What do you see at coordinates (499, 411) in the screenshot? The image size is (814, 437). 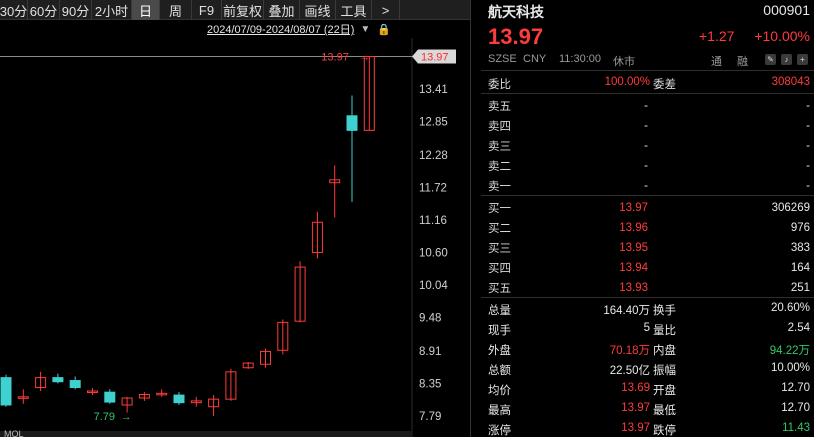 I see `stat-label: 最高` at bounding box center [499, 411].